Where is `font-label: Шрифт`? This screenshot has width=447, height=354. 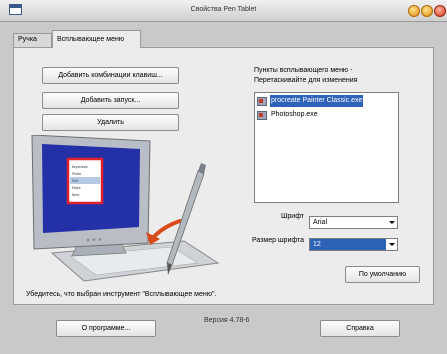 font-label: Шрифт is located at coordinates (292, 216).